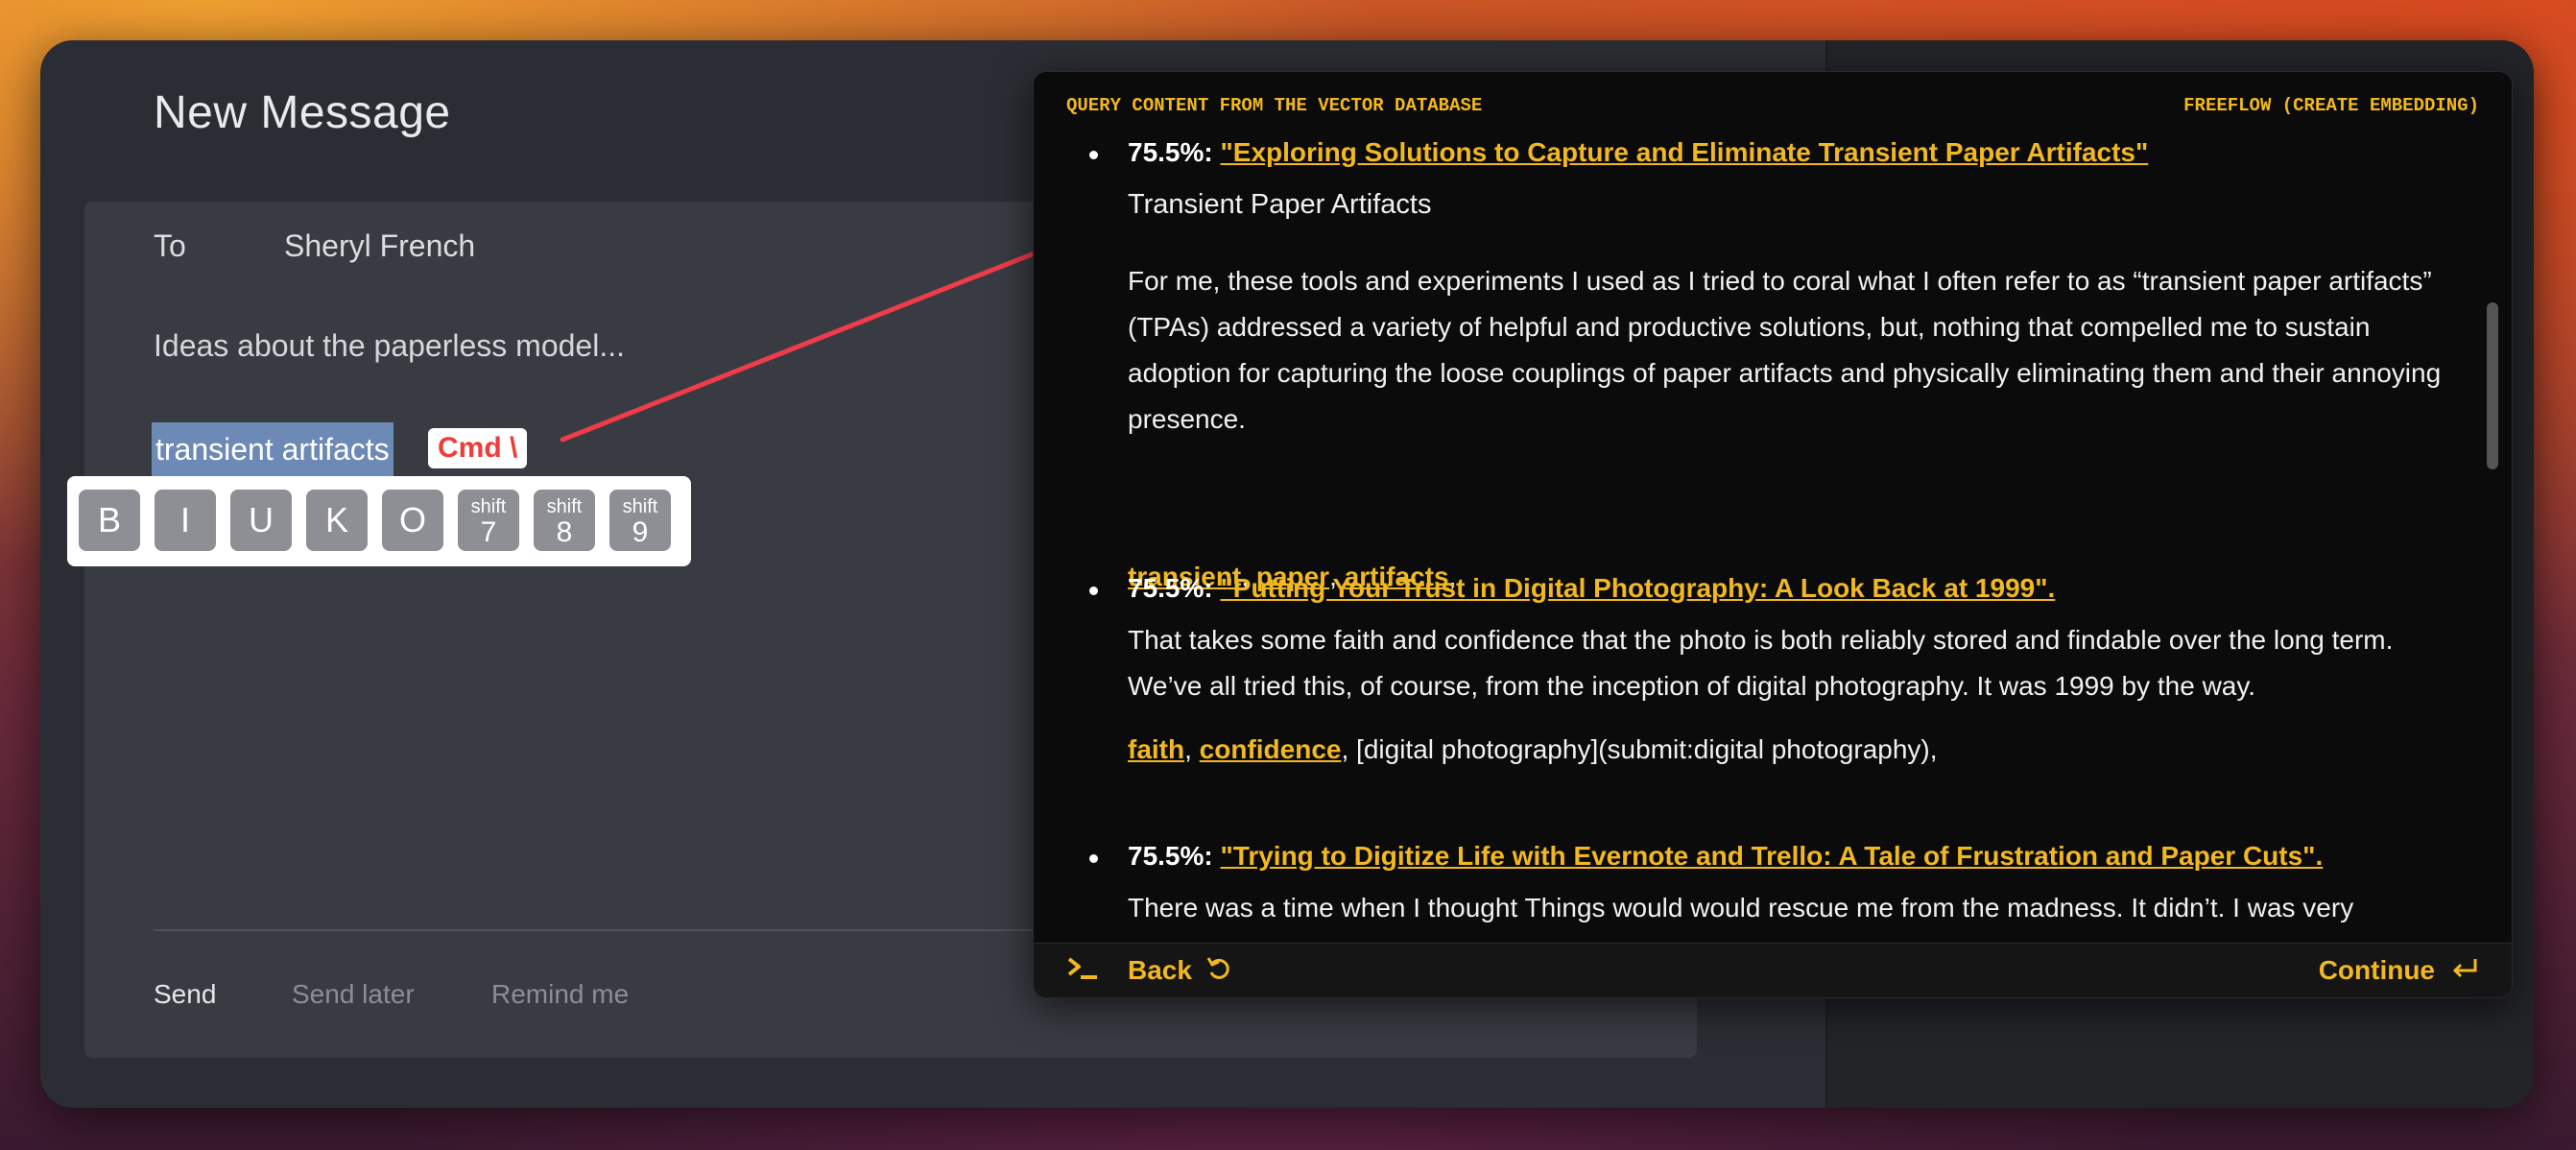 This screenshot has width=2576, height=1150. I want to click on shift-9-button: shift 9, so click(640, 520).